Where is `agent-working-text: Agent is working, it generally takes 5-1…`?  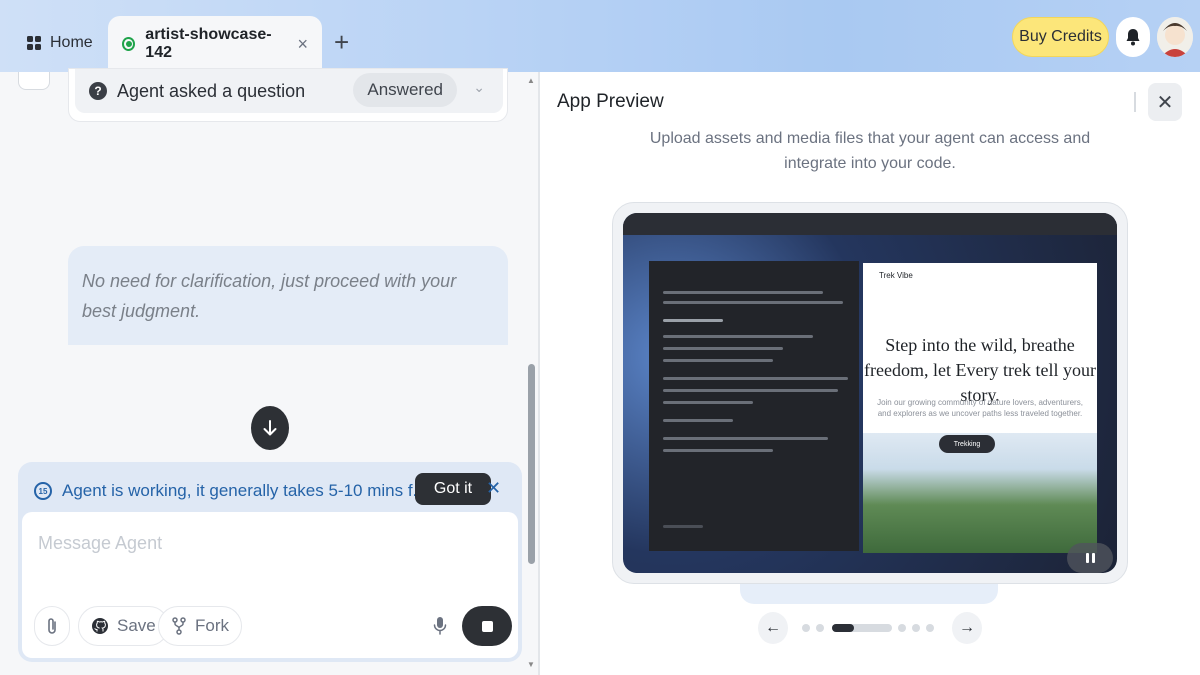 agent-working-text: Agent is working, it generally takes 5-1… is located at coordinates (244, 490).